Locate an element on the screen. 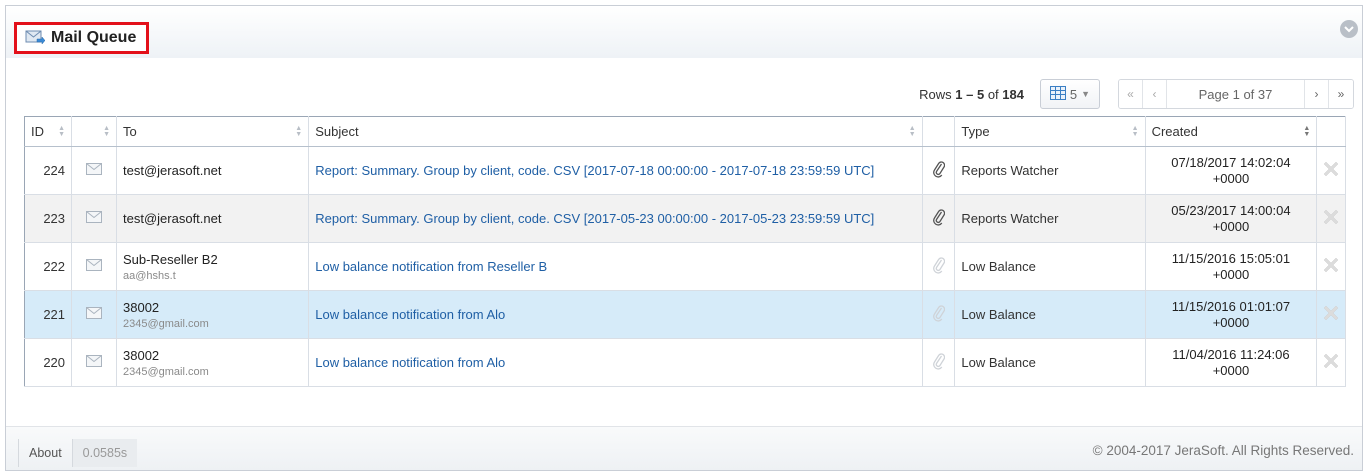 This screenshot has width=1367, height=475. cell-id: 222 is located at coordinates (48, 266).